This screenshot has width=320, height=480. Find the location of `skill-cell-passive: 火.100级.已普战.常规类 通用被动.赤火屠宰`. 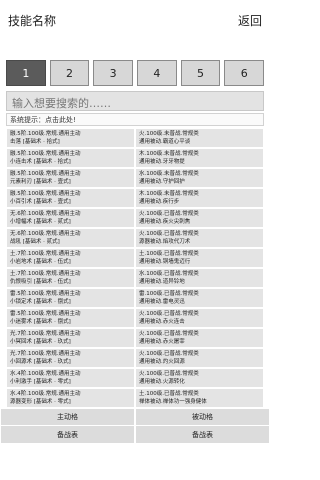

skill-cell-passive: 火.100级.已普战.常规类 通用被动.赤火屠宰 is located at coordinates (199, 338).